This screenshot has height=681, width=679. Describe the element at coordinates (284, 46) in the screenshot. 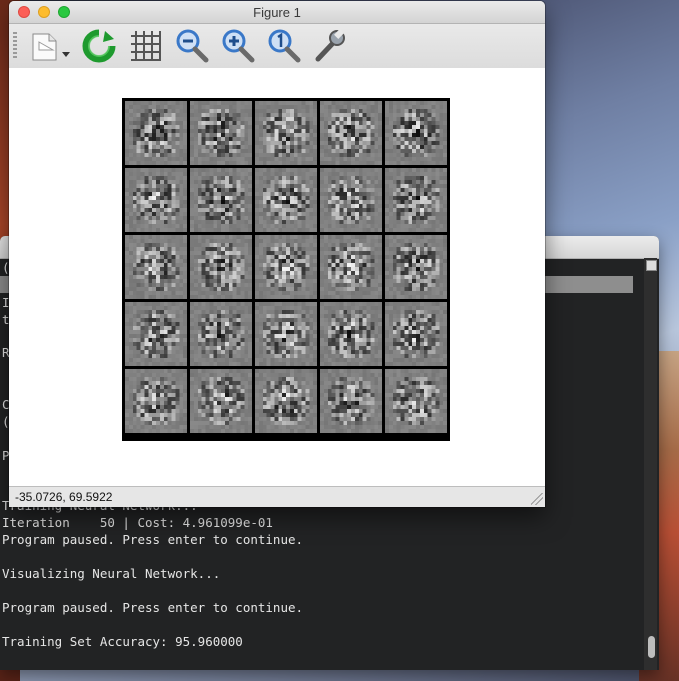

I see `zoom-reset-icon` at that location.